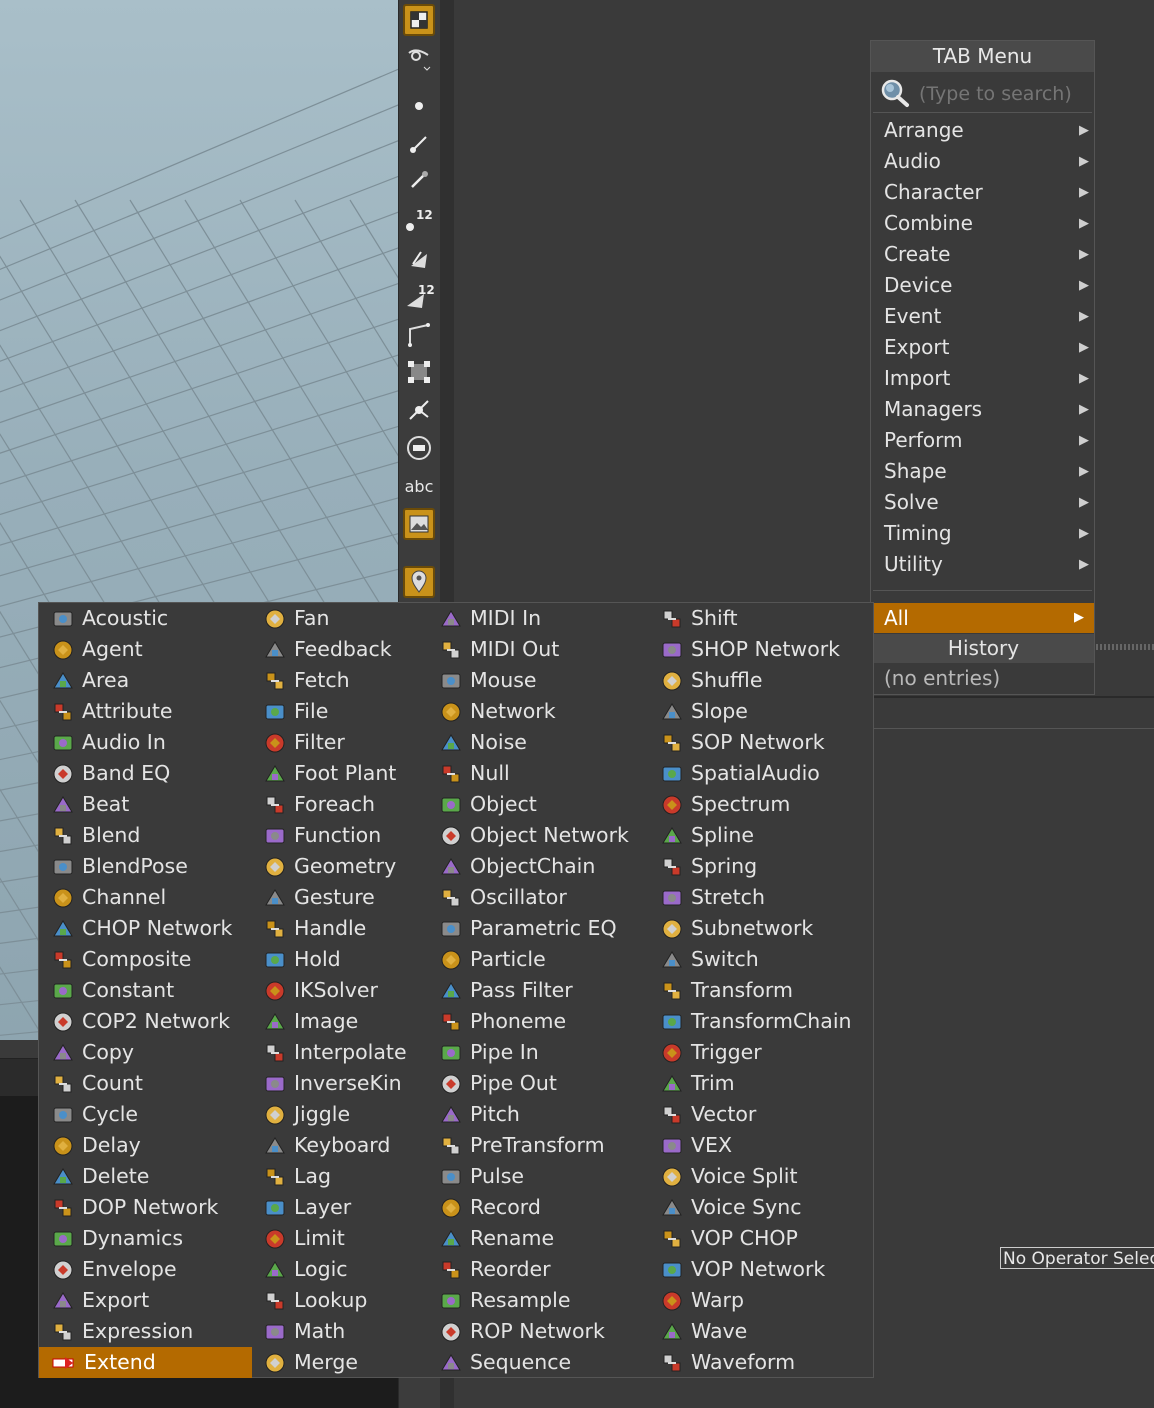 Image resolution: width=1154 pixels, height=1408 pixels. Describe the element at coordinates (760, 1269) in the screenshot. I see `menu-item-vop-network: VOP Network` at that location.